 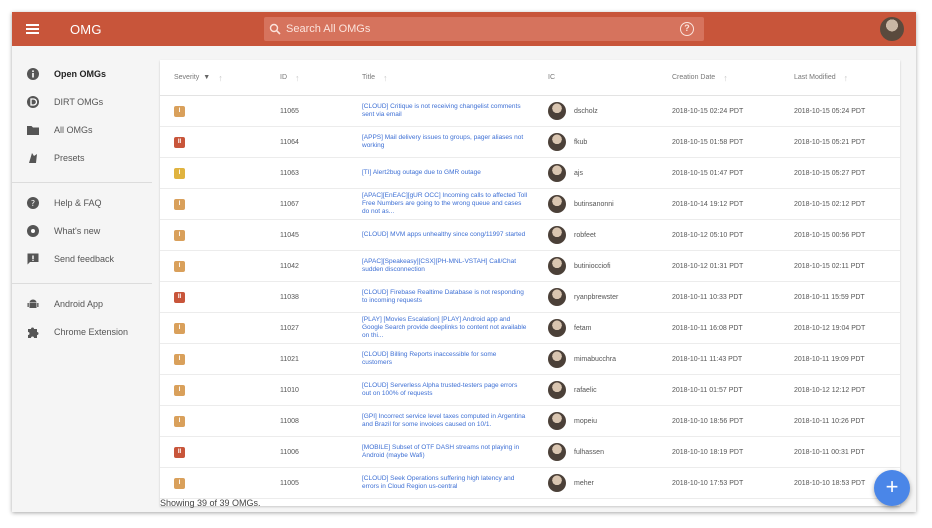 What do you see at coordinates (585, 235) in the screenshot?
I see `username: robfeet` at bounding box center [585, 235].